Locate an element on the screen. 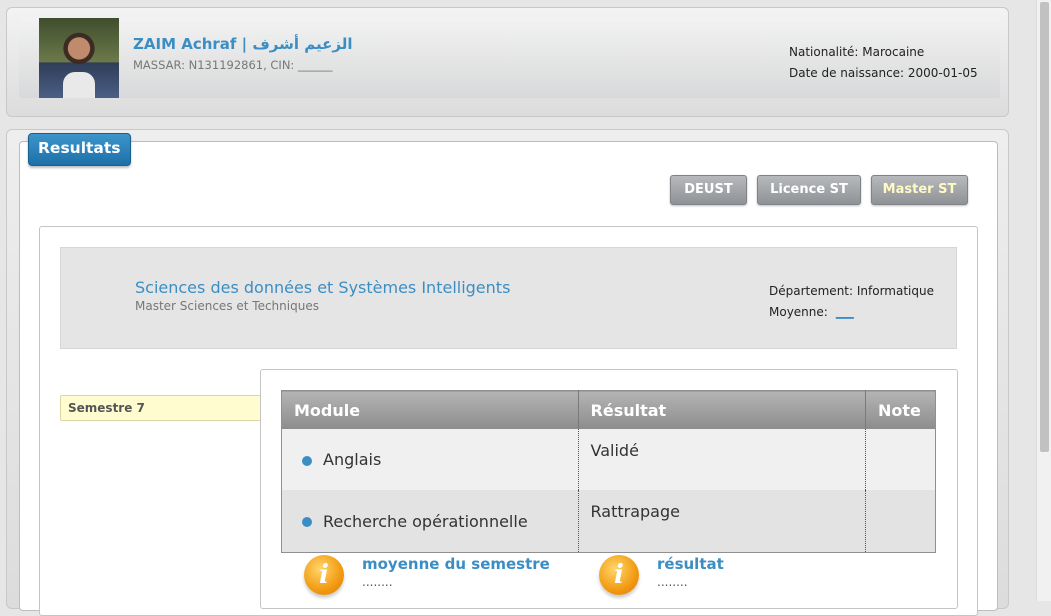 This screenshot has height=616, width=1051. licence-st-button: Licence ST is located at coordinates (809, 190).